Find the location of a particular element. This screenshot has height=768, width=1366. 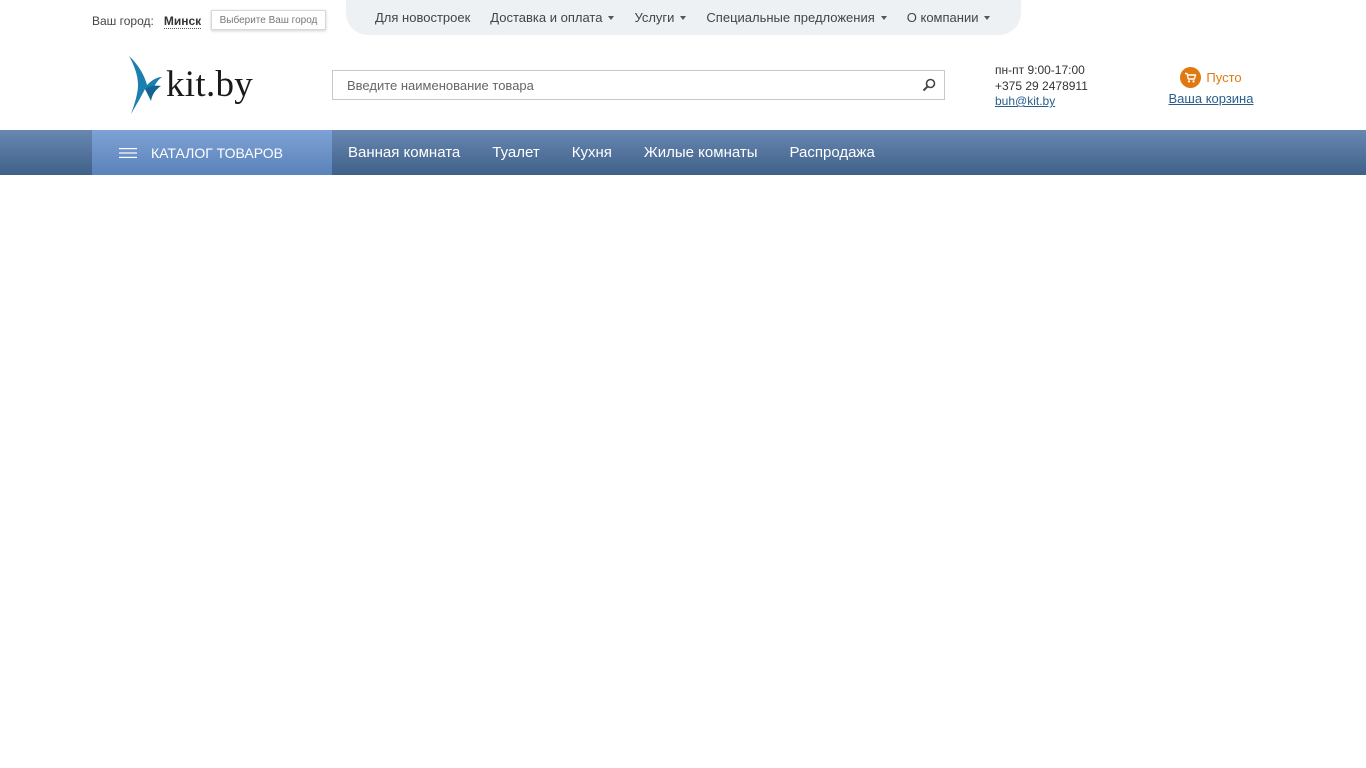

logo-text: kit.by is located at coordinates (210, 84).